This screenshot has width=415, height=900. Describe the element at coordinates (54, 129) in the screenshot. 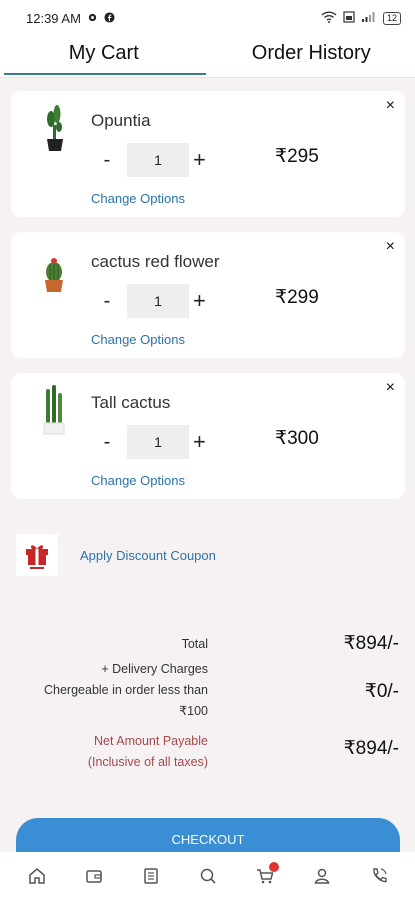

I see `opuntia-cactus-icon` at that location.